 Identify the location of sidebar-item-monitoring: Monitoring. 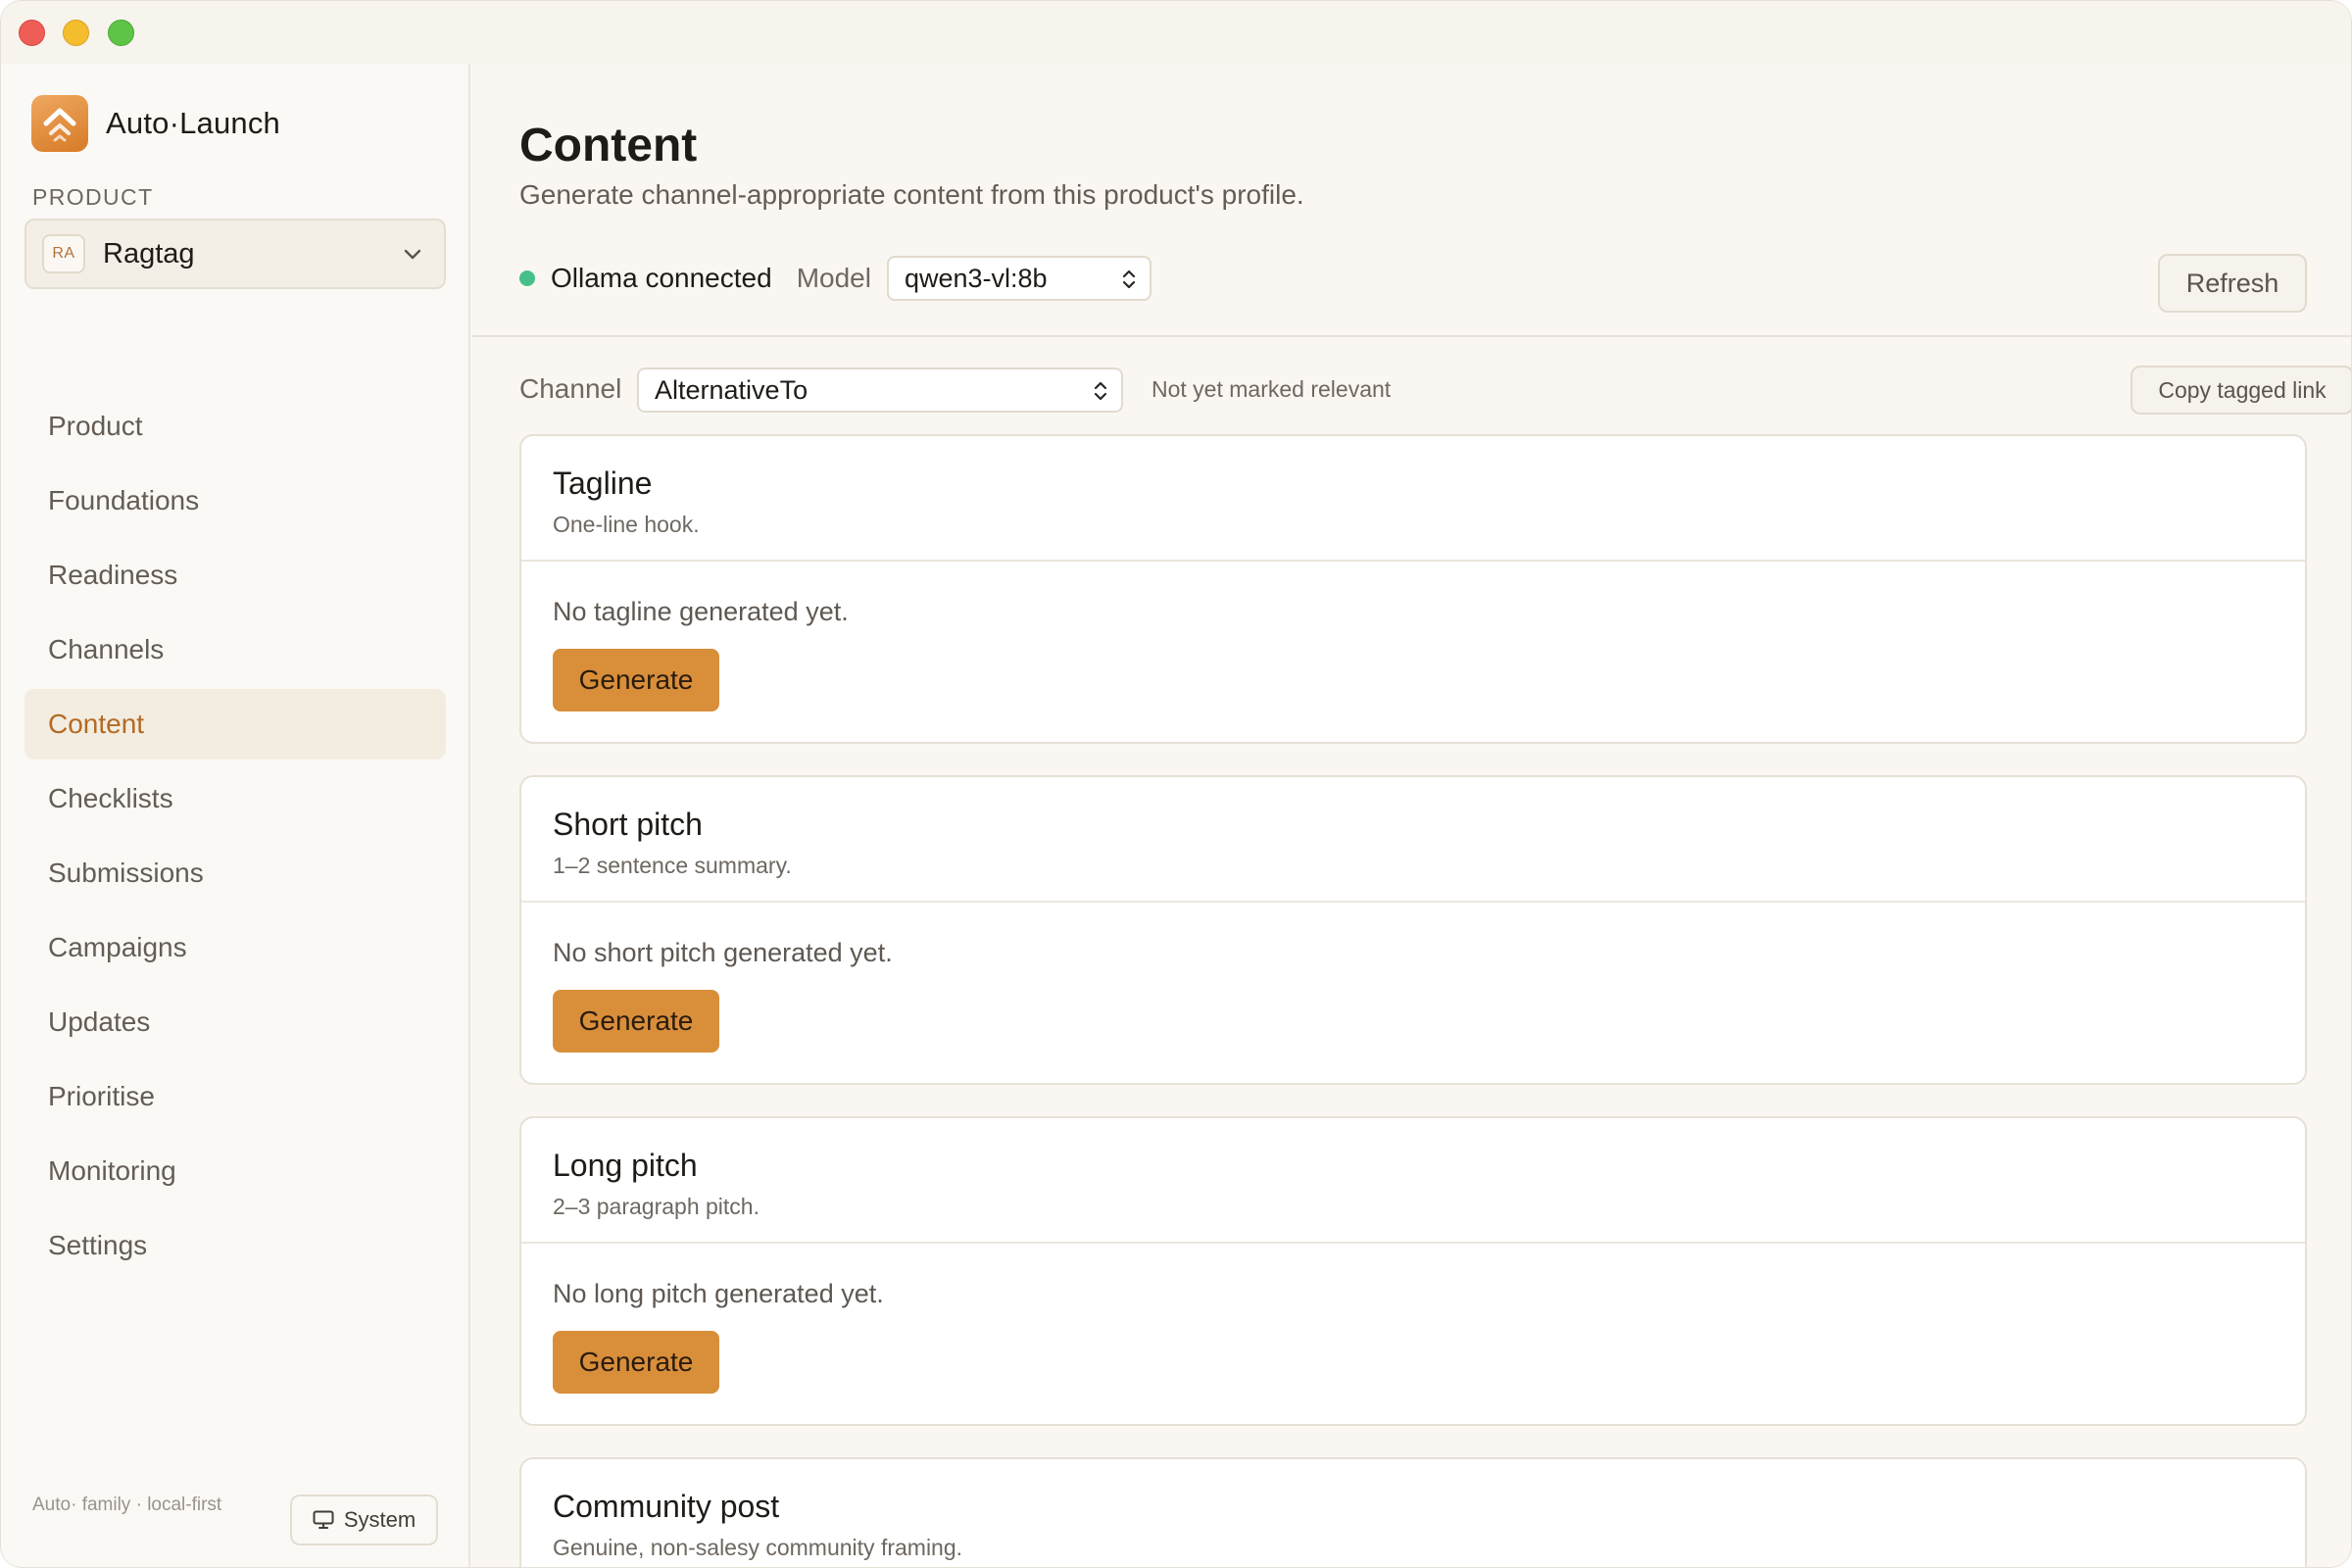
(235, 1171).